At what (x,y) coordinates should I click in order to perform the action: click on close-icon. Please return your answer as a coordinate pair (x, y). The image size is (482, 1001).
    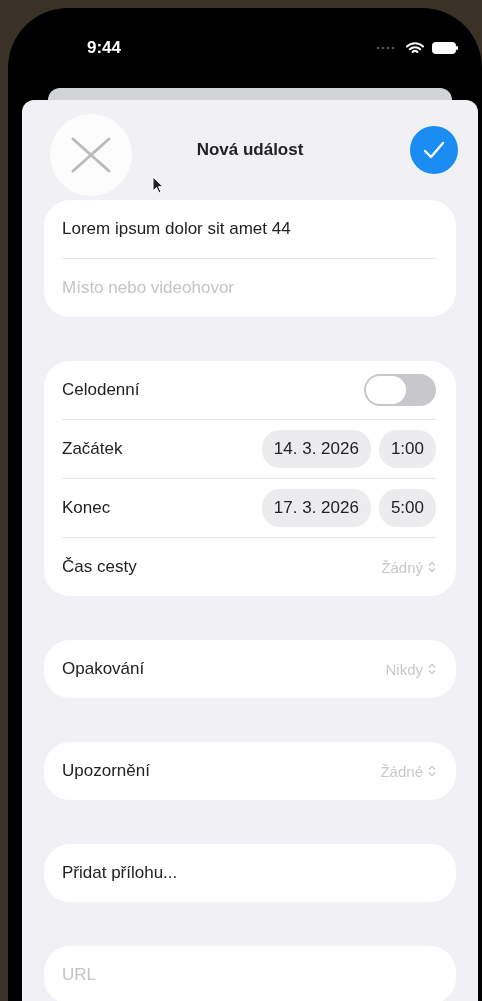
    Looking at the image, I should click on (91, 155).